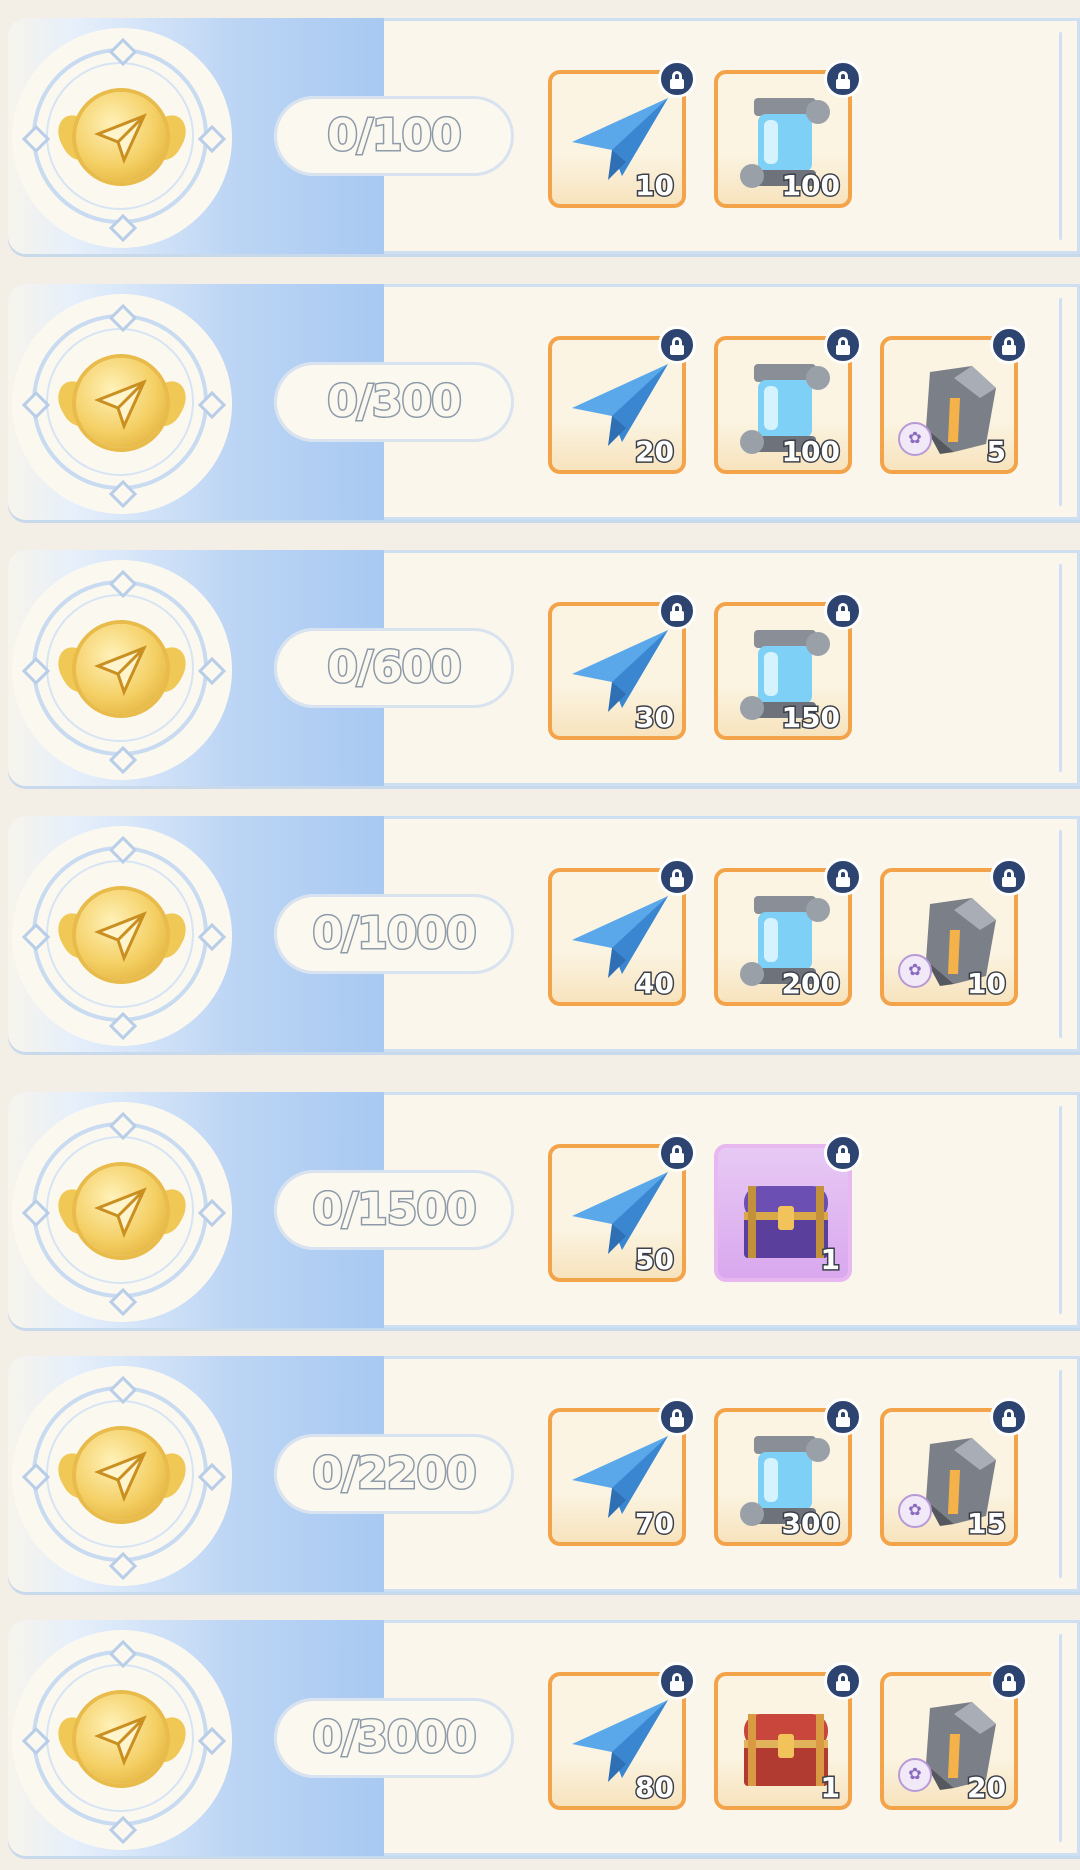 The height and width of the screenshot is (1870, 1080). What do you see at coordinates (394, 402) in the screenshot?
I see `progress-pill: 0/300` at bounding box center [394, 402].